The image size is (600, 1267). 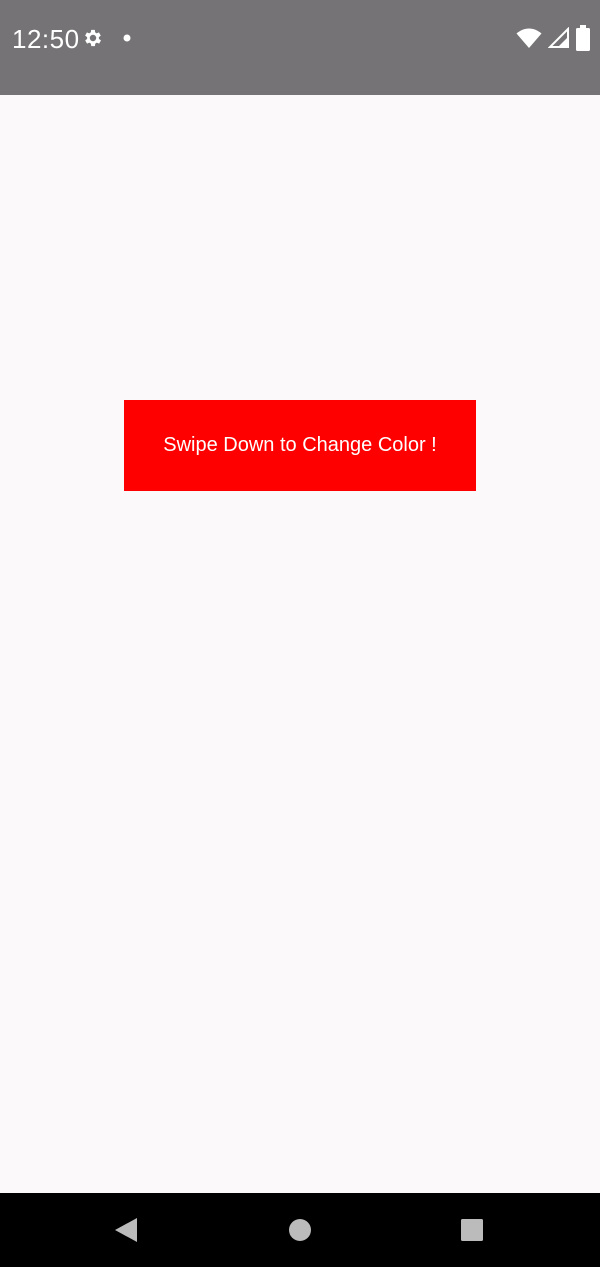 I want to click on gear-icon, so click(x=93, y=38).